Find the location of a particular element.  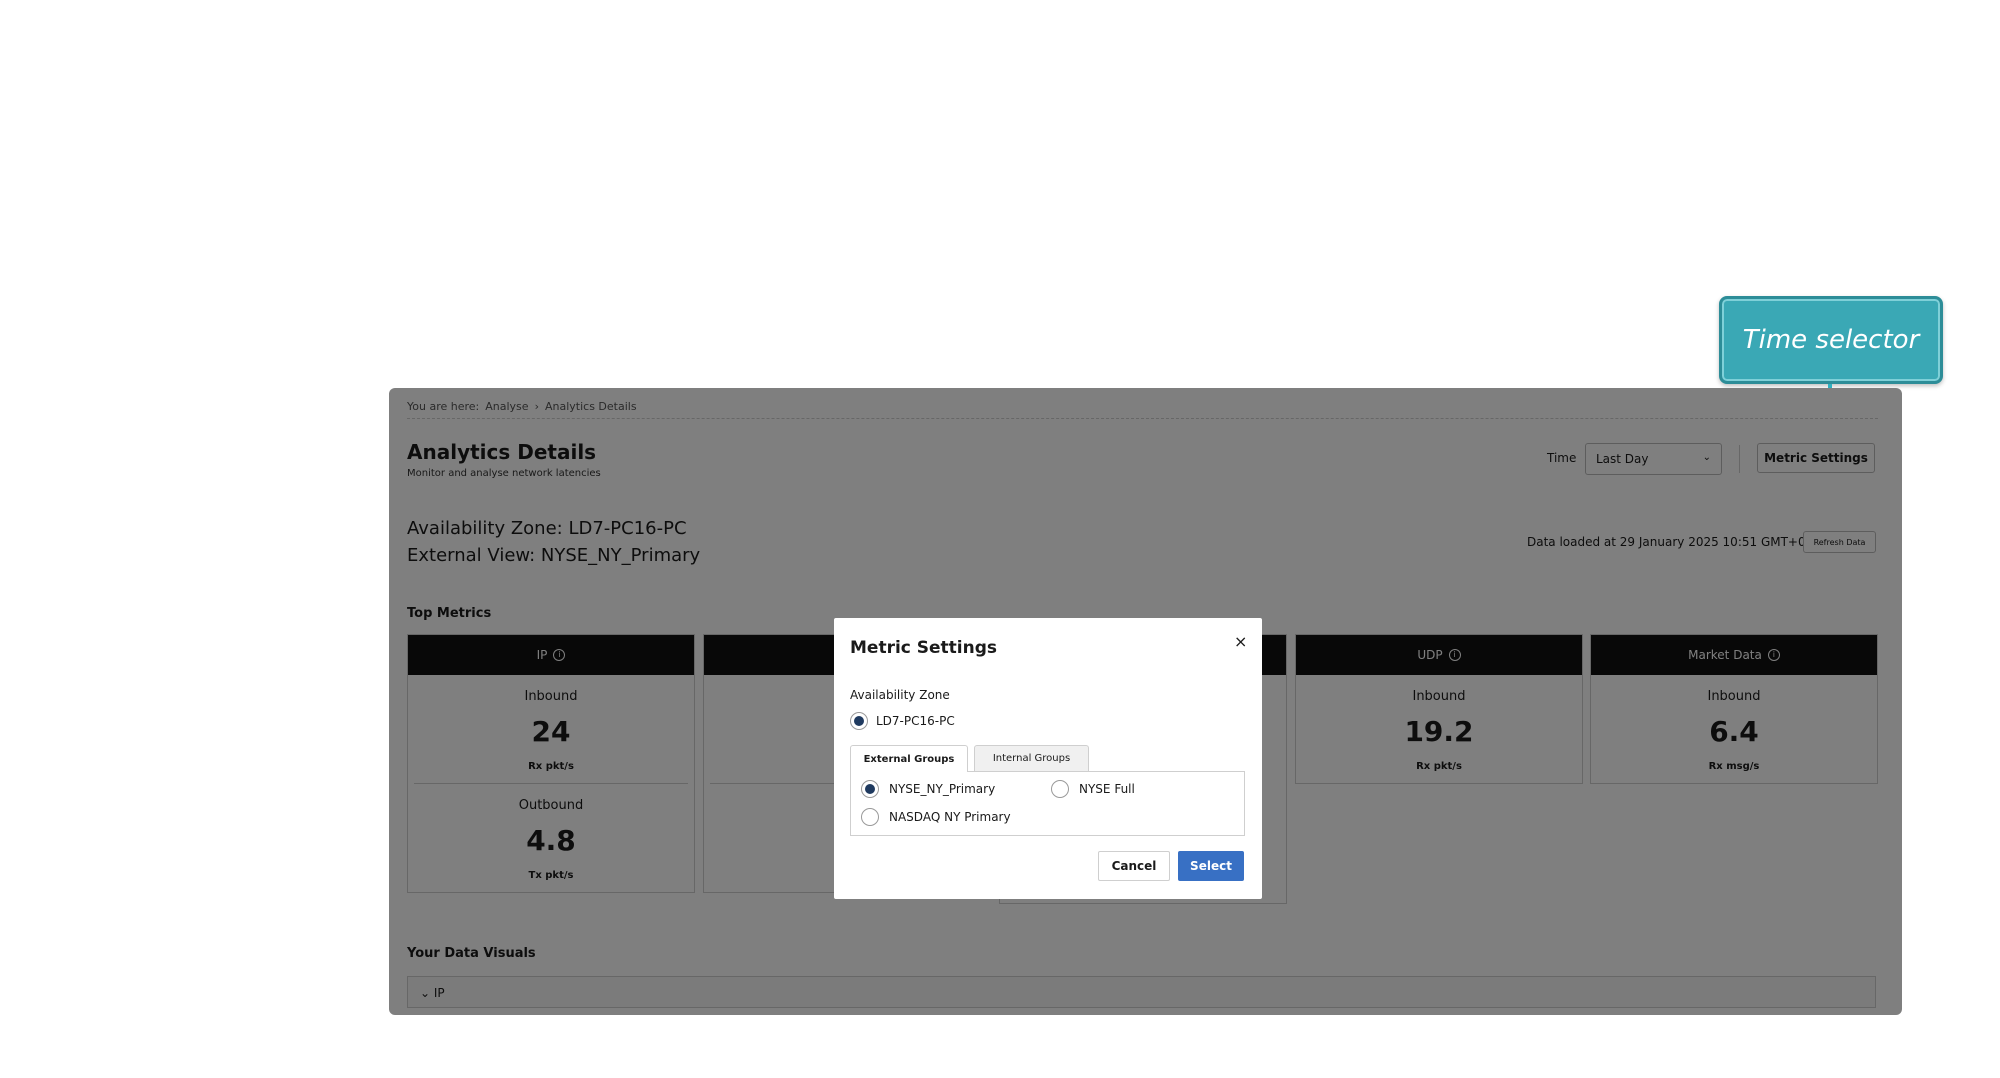

modal-title: Metric Settings is located at coordinates (924, 648).